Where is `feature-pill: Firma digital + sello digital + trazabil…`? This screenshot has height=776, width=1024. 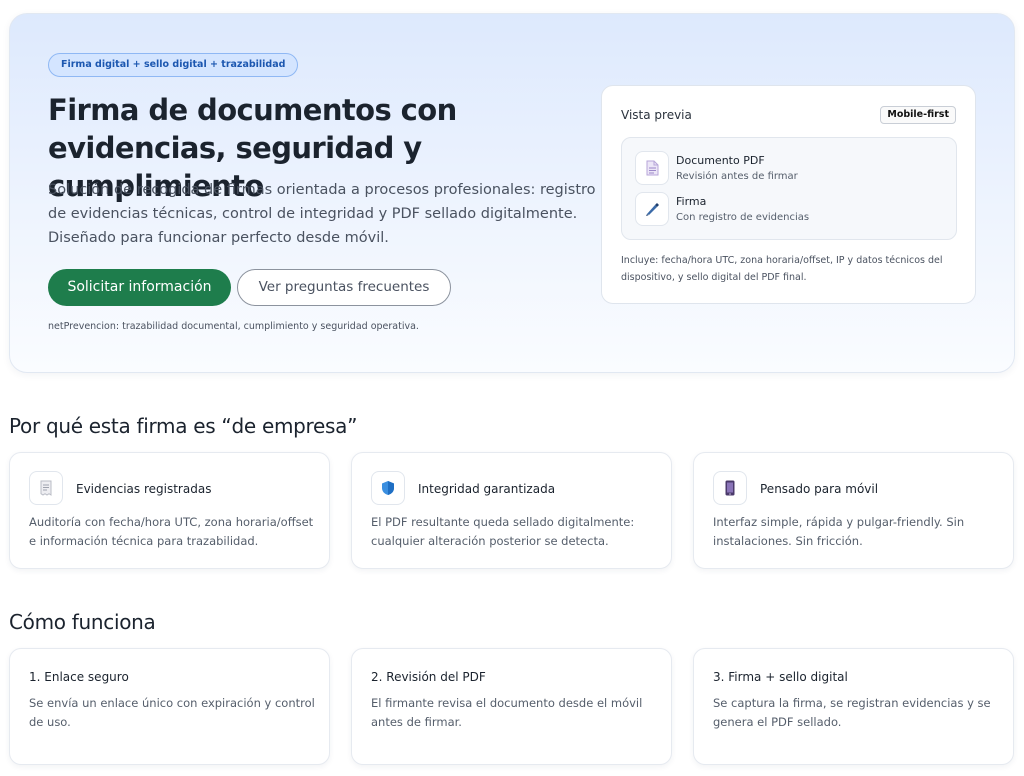 feature-pill: Firma digital + sello digital + trazabil… is located at coordinates (173, 65).